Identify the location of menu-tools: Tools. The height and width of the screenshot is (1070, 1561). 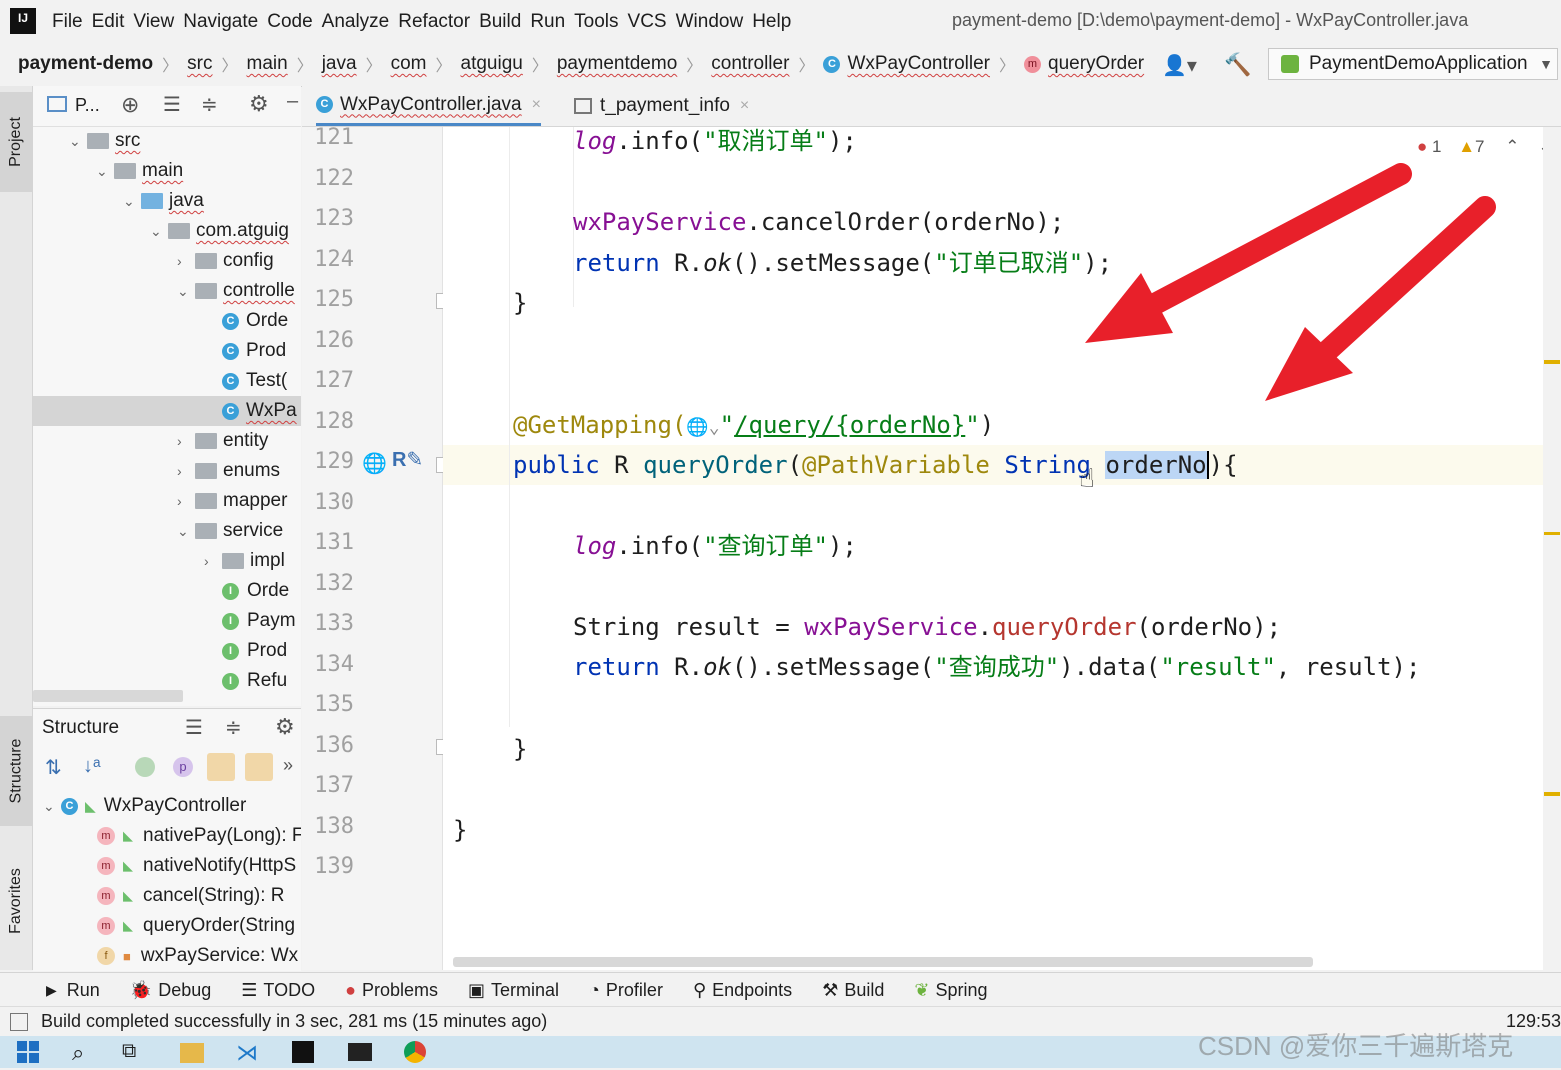
(600, 22).